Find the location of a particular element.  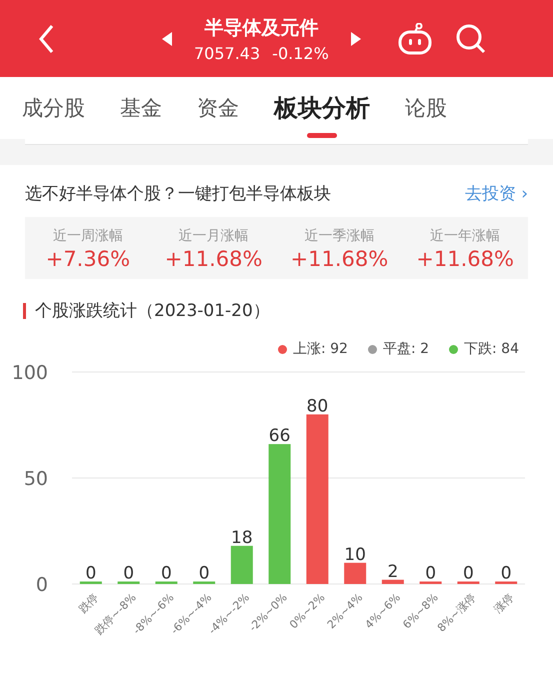

tab: 板块分析 is located at coordinates (322, 108).